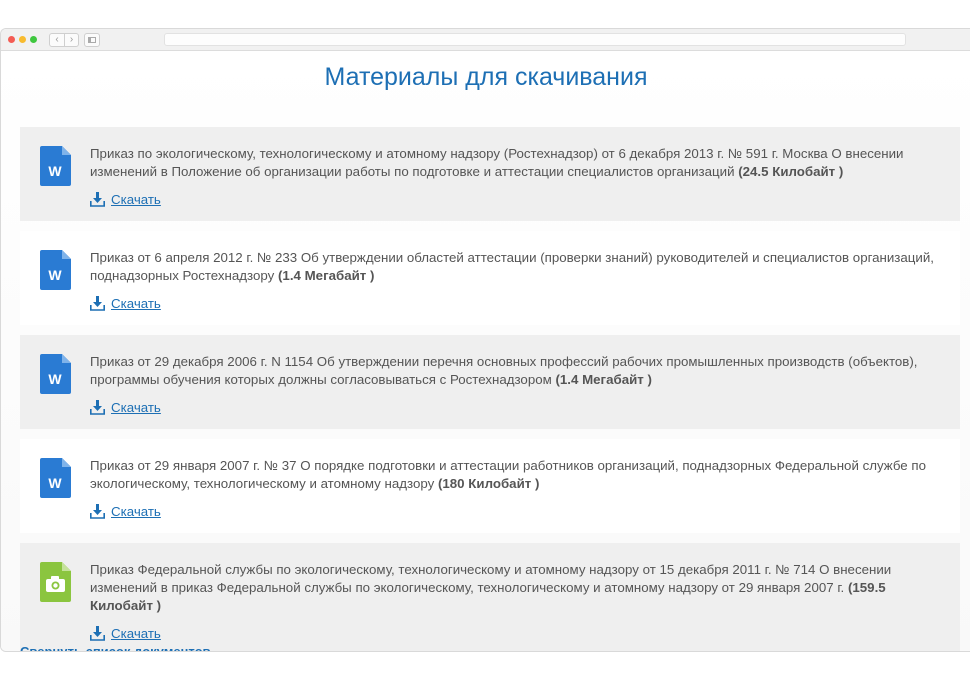 The width and height of the screenshot is (970, 688). What do you see at coordinates (22, 39) in the screenshot?
I see `minimize-window-button` at bounding box center [22, 39].